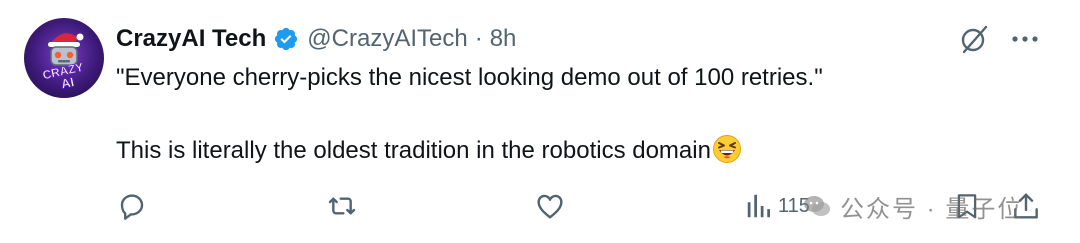  What do you see at coordinates (503, 39) in the screenshot?
I see `tweet-timestamp: 8h` at bounding box center [503, 39].